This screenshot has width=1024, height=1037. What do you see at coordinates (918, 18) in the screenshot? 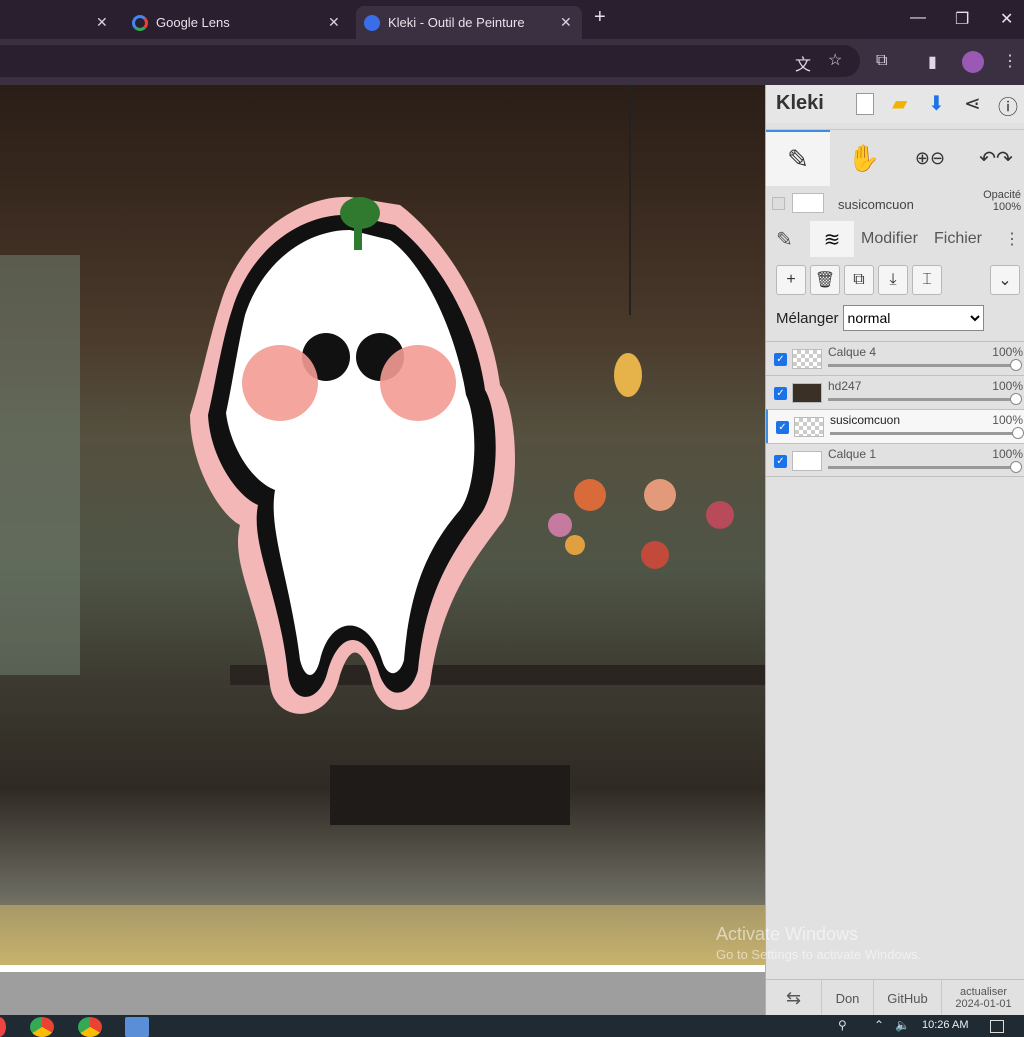
I see `minimize-icon: —` at bounding box center [918, 18].